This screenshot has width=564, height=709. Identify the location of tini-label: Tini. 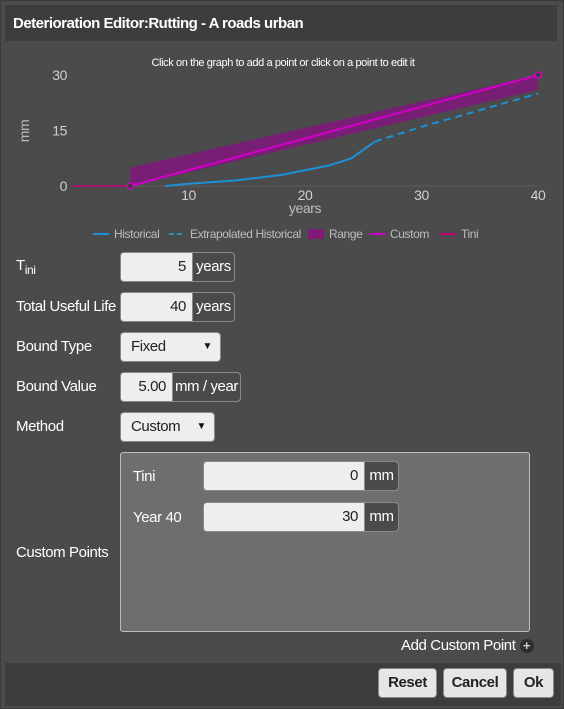
(26, 267).